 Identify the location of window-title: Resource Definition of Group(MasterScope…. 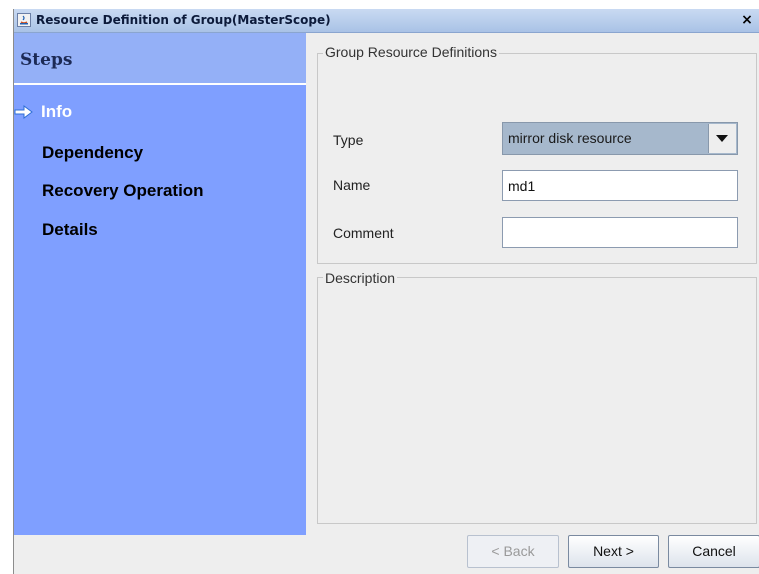
(183, 20).